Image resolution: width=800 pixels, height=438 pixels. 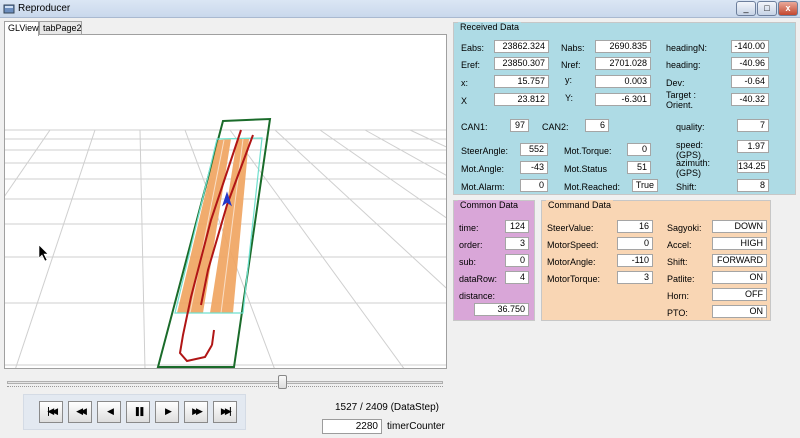 I want to click on nref-label: Nref:, so click(x=571, y=65).